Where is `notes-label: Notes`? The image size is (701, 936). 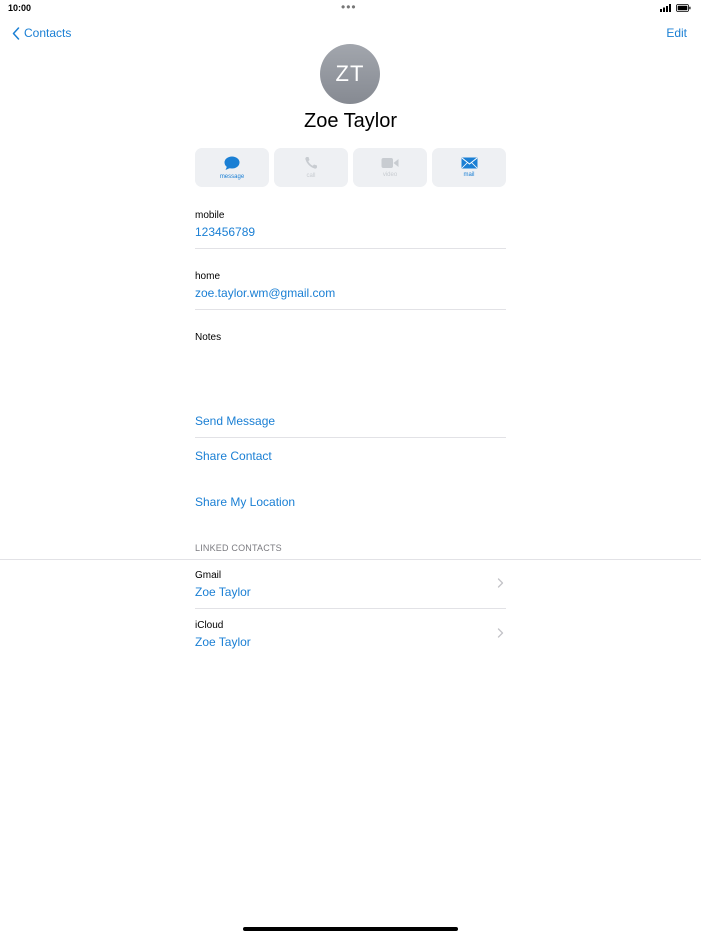 notes-label: Notes is located at coordinates (208, 337).